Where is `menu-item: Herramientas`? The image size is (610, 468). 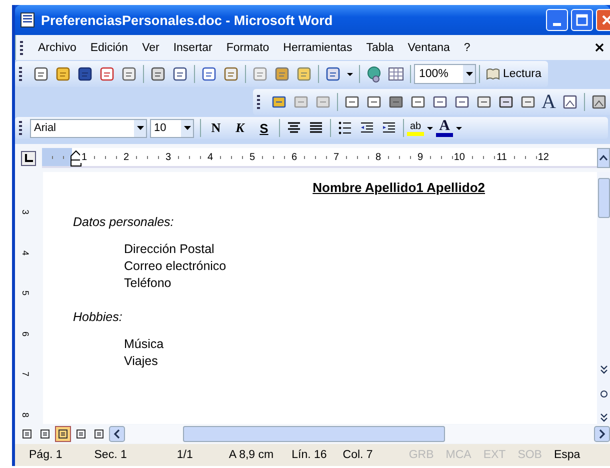 menu-item: Herramientas is located at coordinates (318, 48).